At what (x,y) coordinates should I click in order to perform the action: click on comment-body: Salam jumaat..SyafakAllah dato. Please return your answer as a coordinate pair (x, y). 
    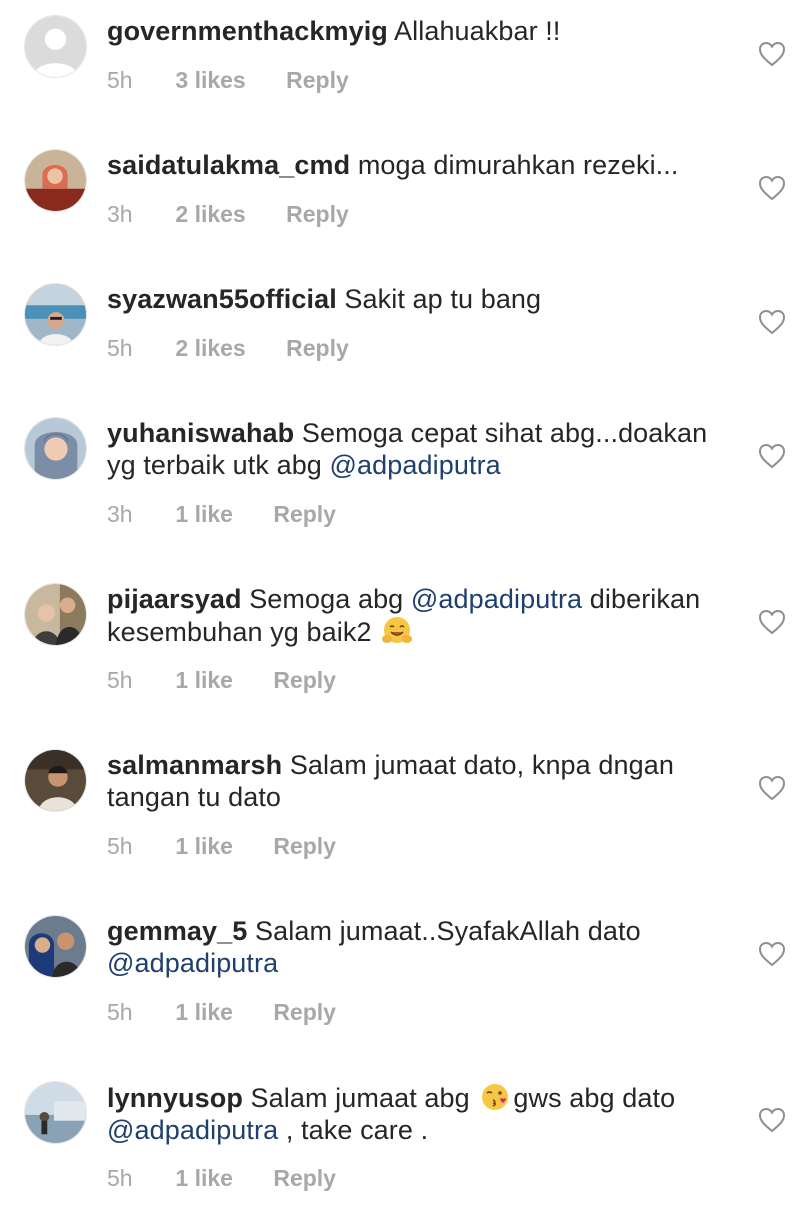
    Looking at the image, I should click on (448, 931).